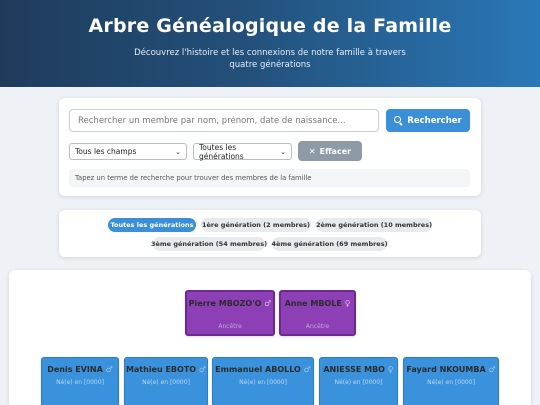  Describe the element at coordinates (354, 369) in the screenshot. I see `person-name: ANIESSE MBO` at that location.